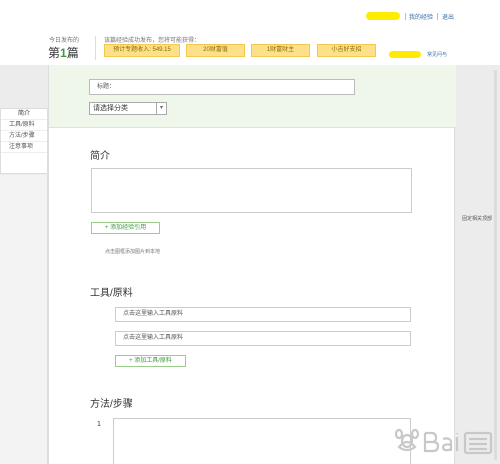 The image size is (500, 464). I want to click on reward-notice: 该篇经验成功发布，您将可能获得：, so click(152, 41).